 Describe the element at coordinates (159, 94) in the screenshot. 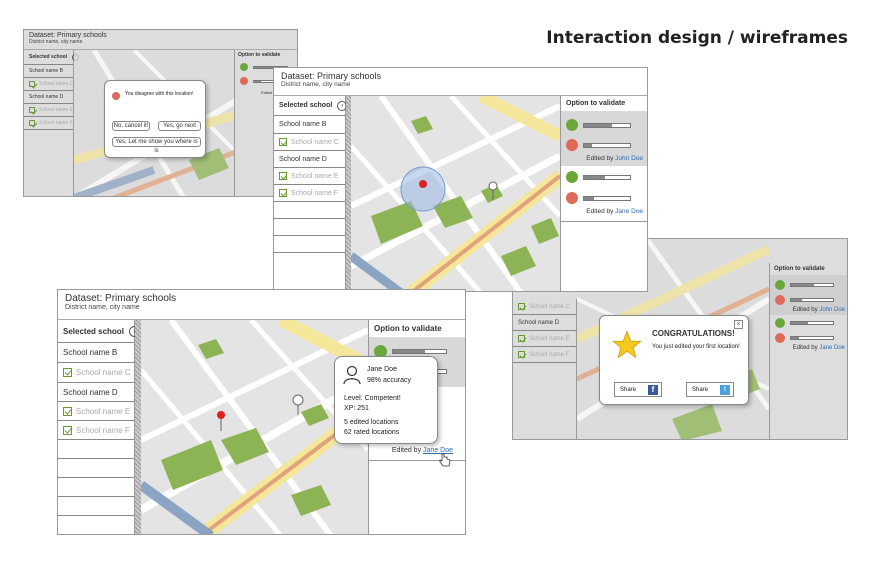

I see `dialog-message: You disagree with this location!` at that location.